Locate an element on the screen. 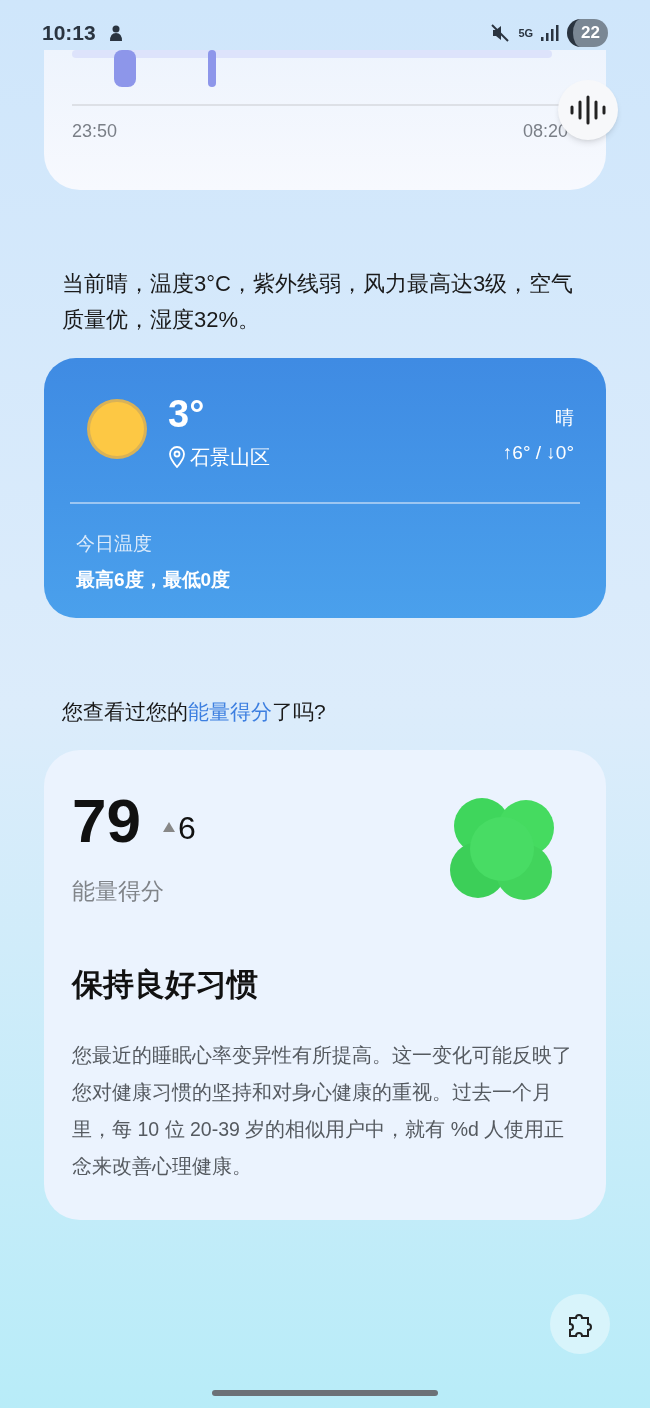 Image resolution: width=650 pixels, height=1408 pixels. clock: 10:13 is located at coordinates (69, 33).